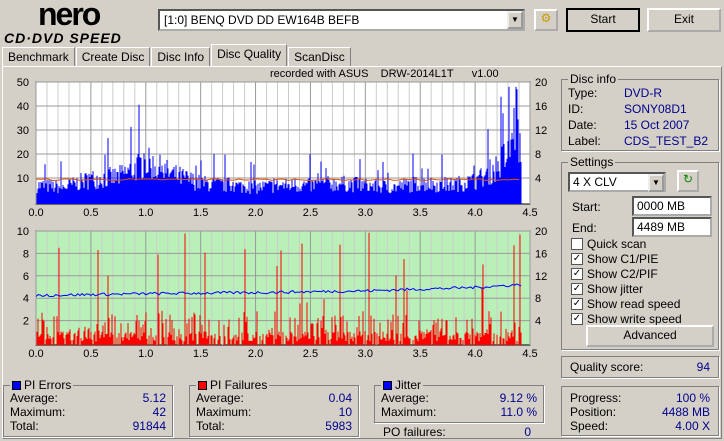  What do you see at coordinates (655, 109) in the screenshot?
I see `disc-id: SONY08D1` at bounding box center [655, 109].